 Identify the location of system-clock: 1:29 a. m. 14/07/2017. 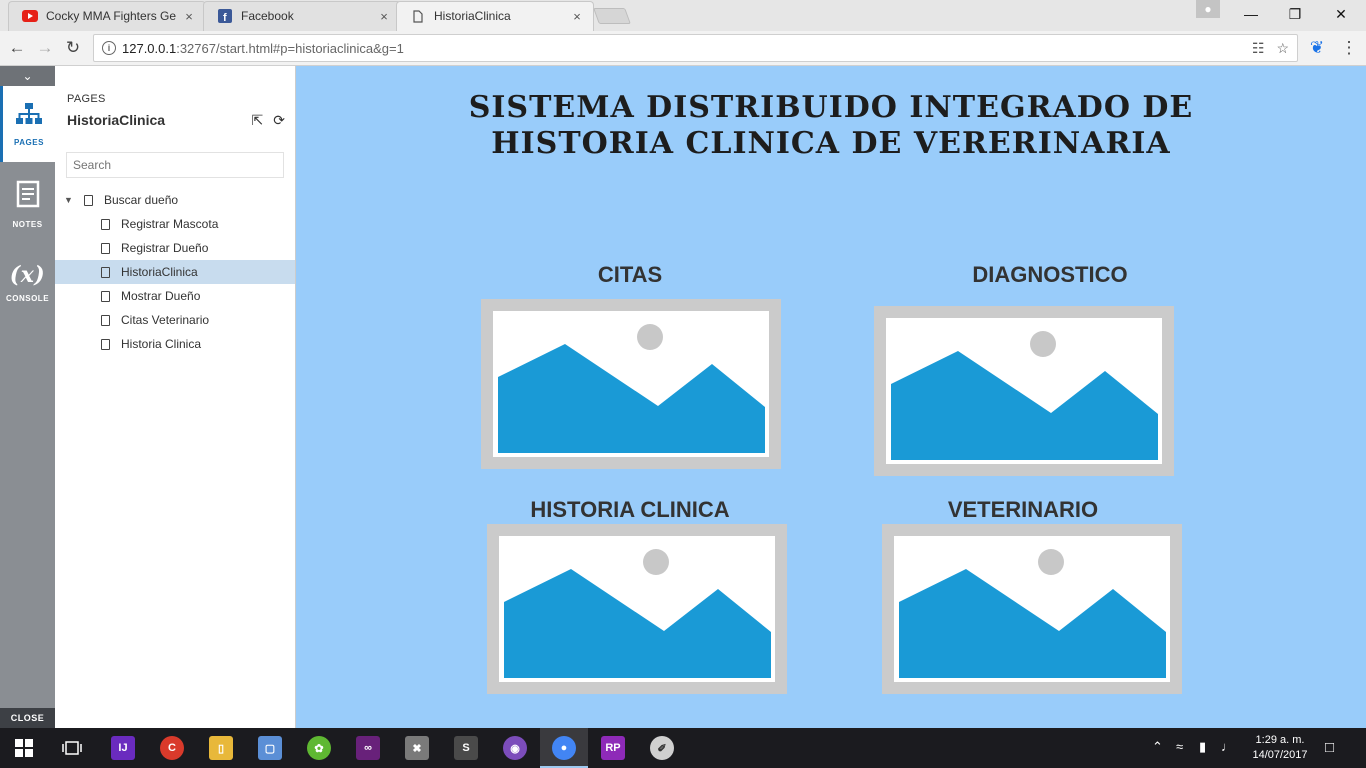
(1280, 748).